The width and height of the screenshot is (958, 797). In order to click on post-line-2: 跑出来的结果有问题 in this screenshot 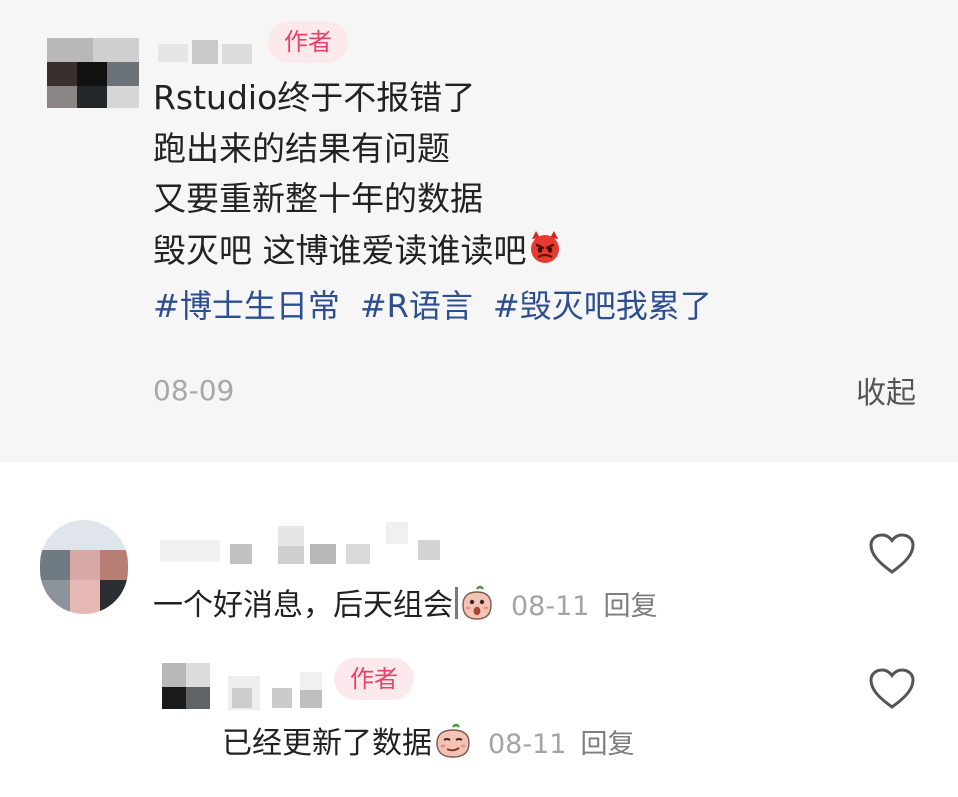, I will do `click(301, 148)`.